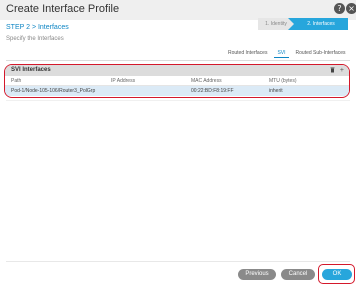 Image resolution: width=356 pixels, height=286 pixels. Describe the element at coordinates (178, 10) in the screenshot. I see `title-bar: Create Interface Profile ? ×` at that location.